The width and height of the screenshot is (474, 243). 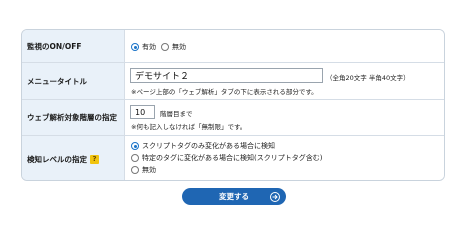 What do you see at coordinates (275, 196) in the screenshot?
I see `arrow-right-circle-icon` at bounding box center [275, 196].